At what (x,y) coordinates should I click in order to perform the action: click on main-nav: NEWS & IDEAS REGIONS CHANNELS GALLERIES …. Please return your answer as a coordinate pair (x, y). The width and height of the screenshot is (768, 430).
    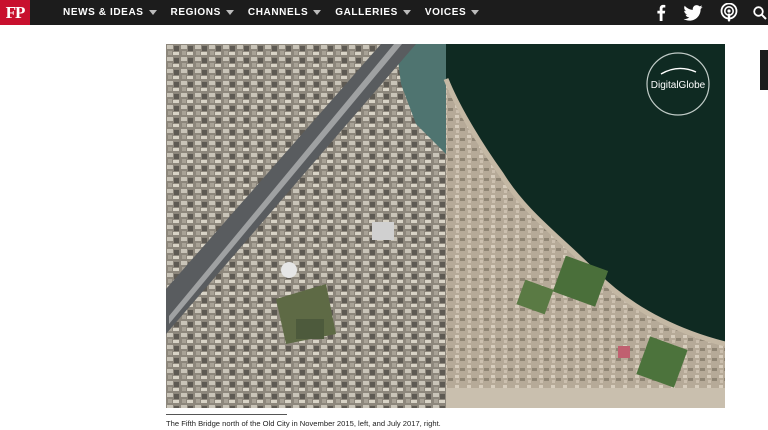
    Looking at the image, I should click on (278, 12).